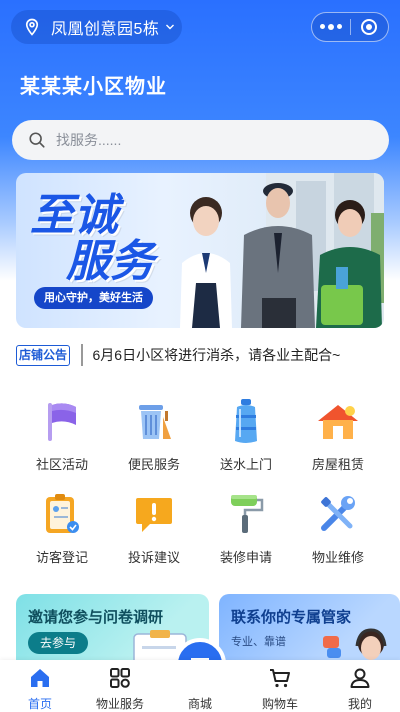 This screenshot has width=400, height=712. I want to click on service-house-rental: 房屋租赁, so click(338, 434).